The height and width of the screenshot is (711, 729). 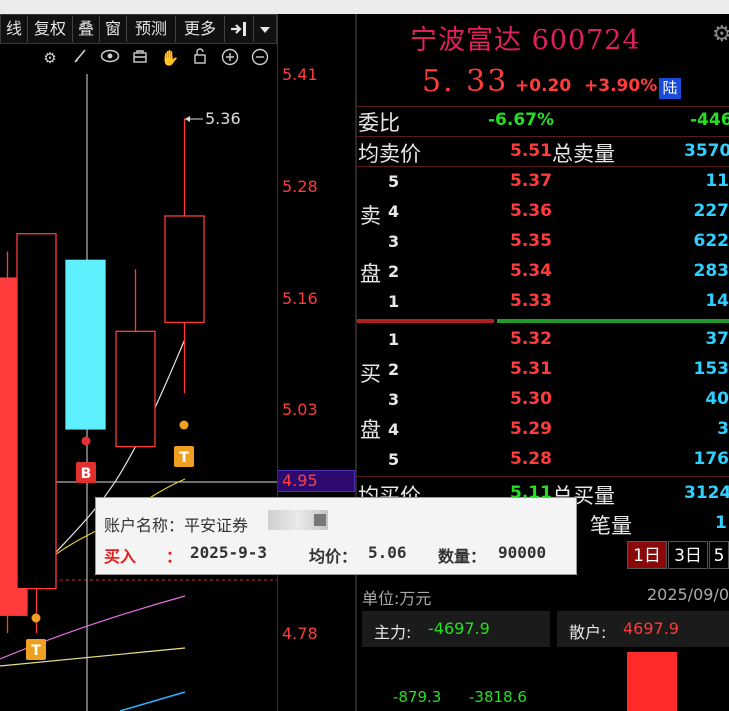 What do you see at coordinates (531, 399) in the screenshot?
I see `buy-price: 5.30` at bounding box center [531, 399].